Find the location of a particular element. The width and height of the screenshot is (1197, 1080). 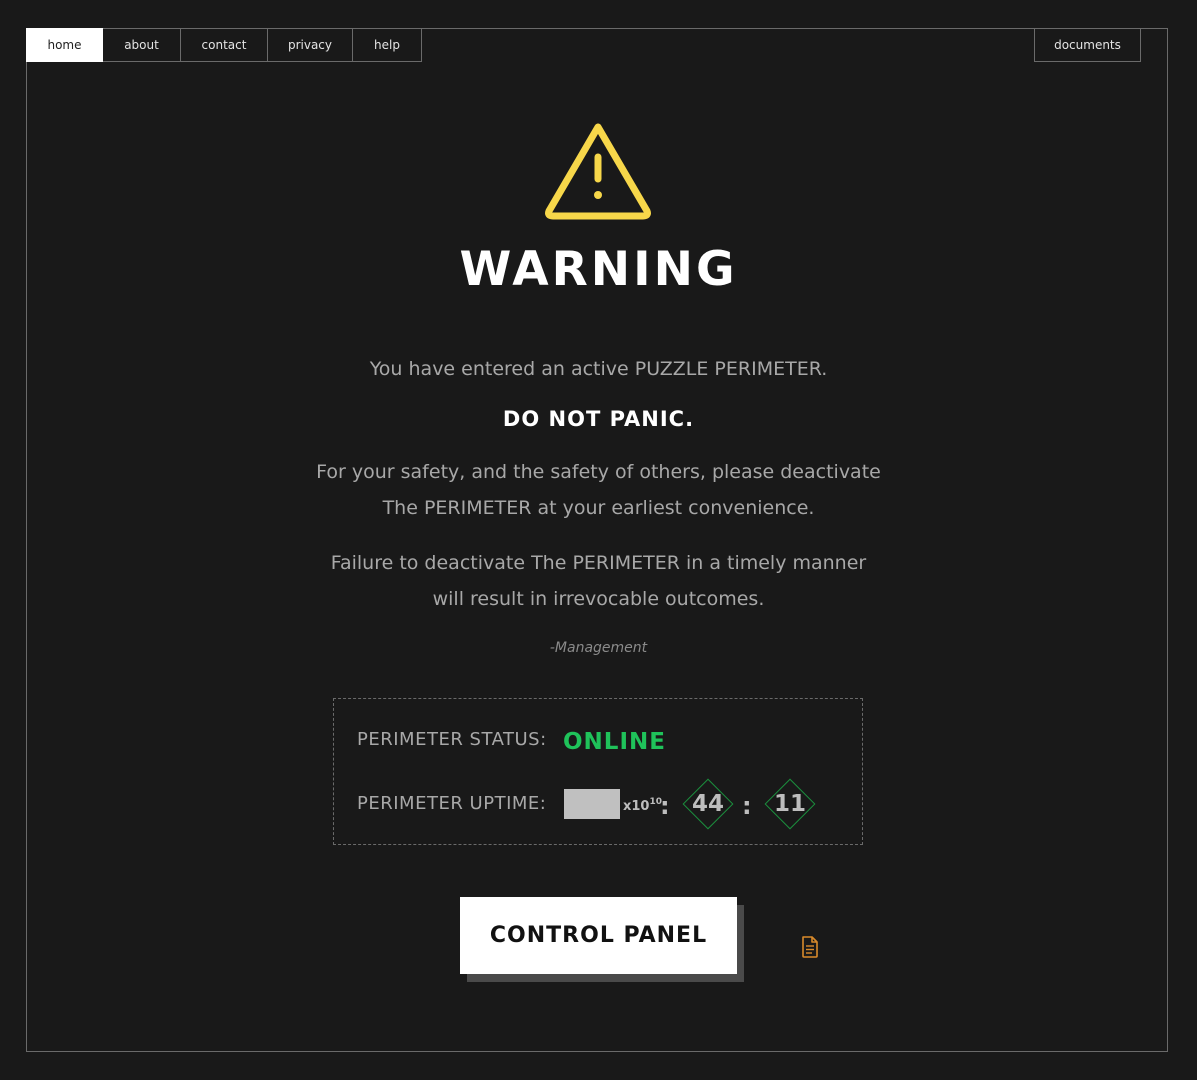

nav-documents: documents is located at coordinates (1087, 45).